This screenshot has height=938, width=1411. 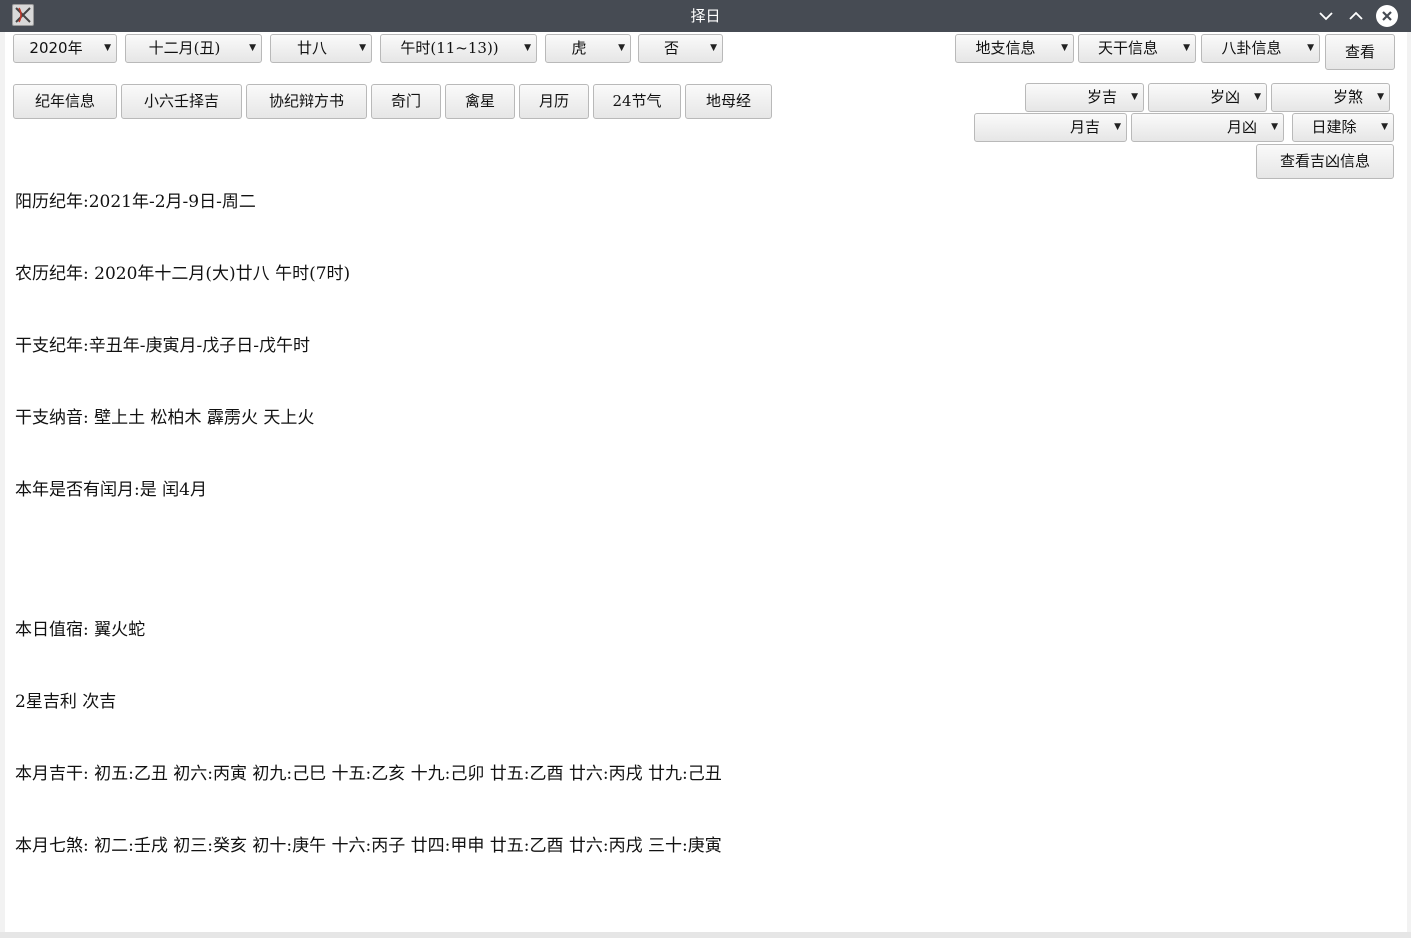 What do you see at coordinates (1084, 97) in the screenshot?
I see `sui-ji-select: 岁吉 ▼` at bounding box center [1084, 97].